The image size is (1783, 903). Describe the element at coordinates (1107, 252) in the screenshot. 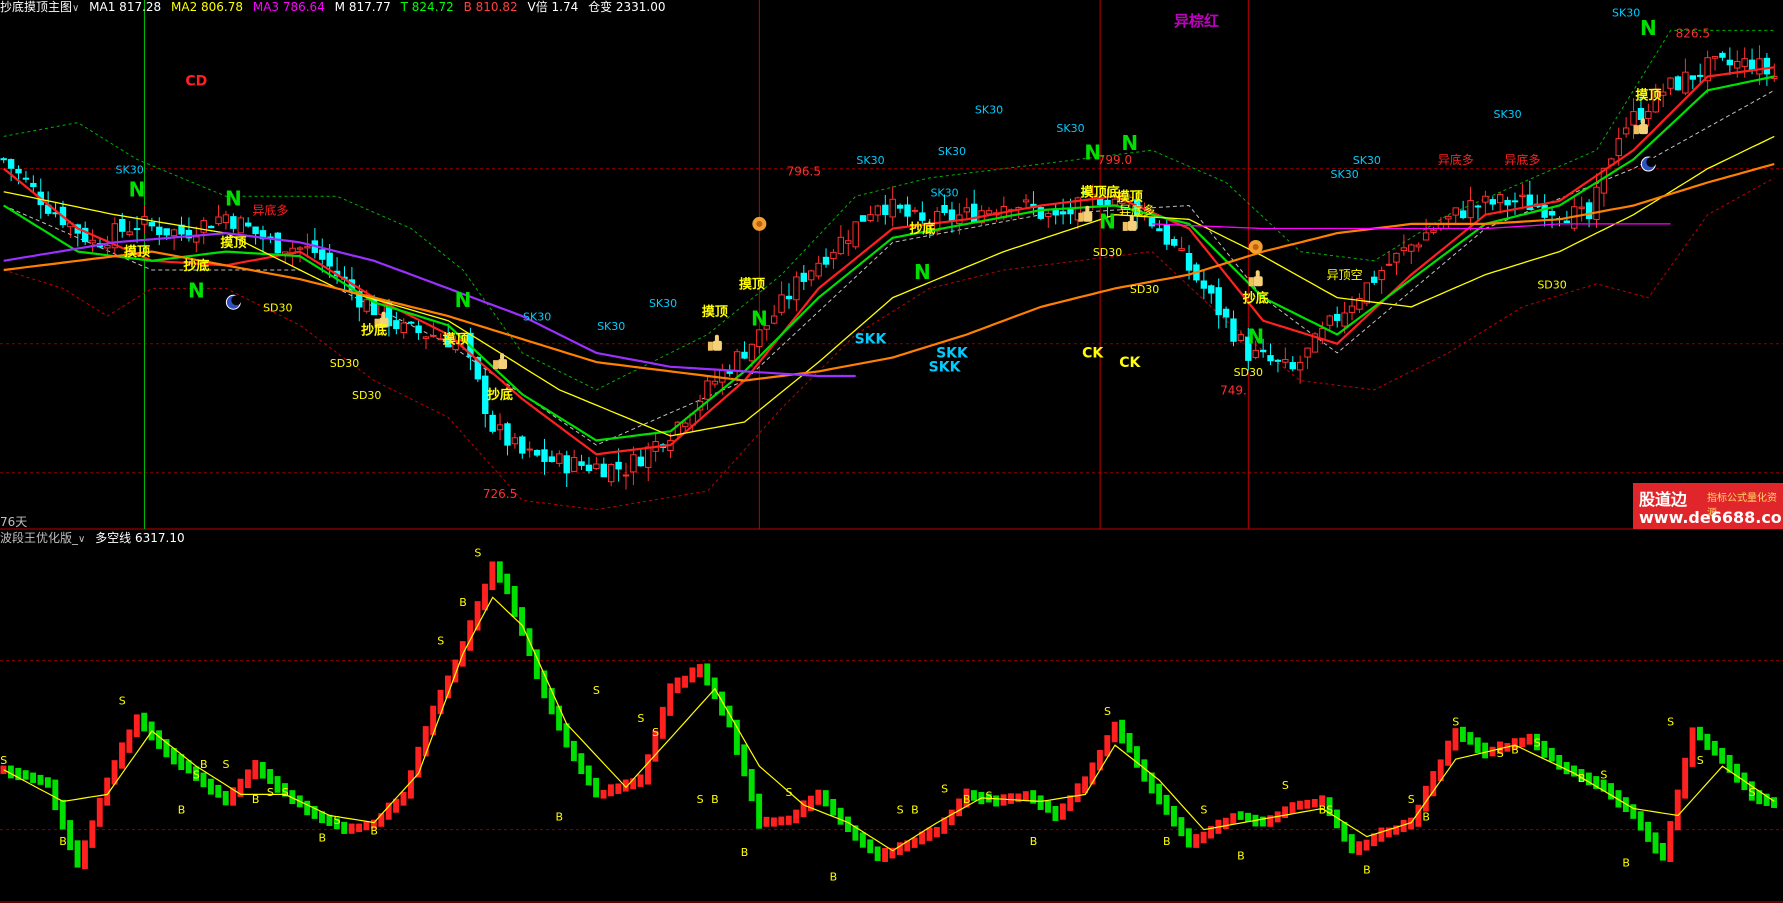

I see `signal-annotation: SD30` at that location.